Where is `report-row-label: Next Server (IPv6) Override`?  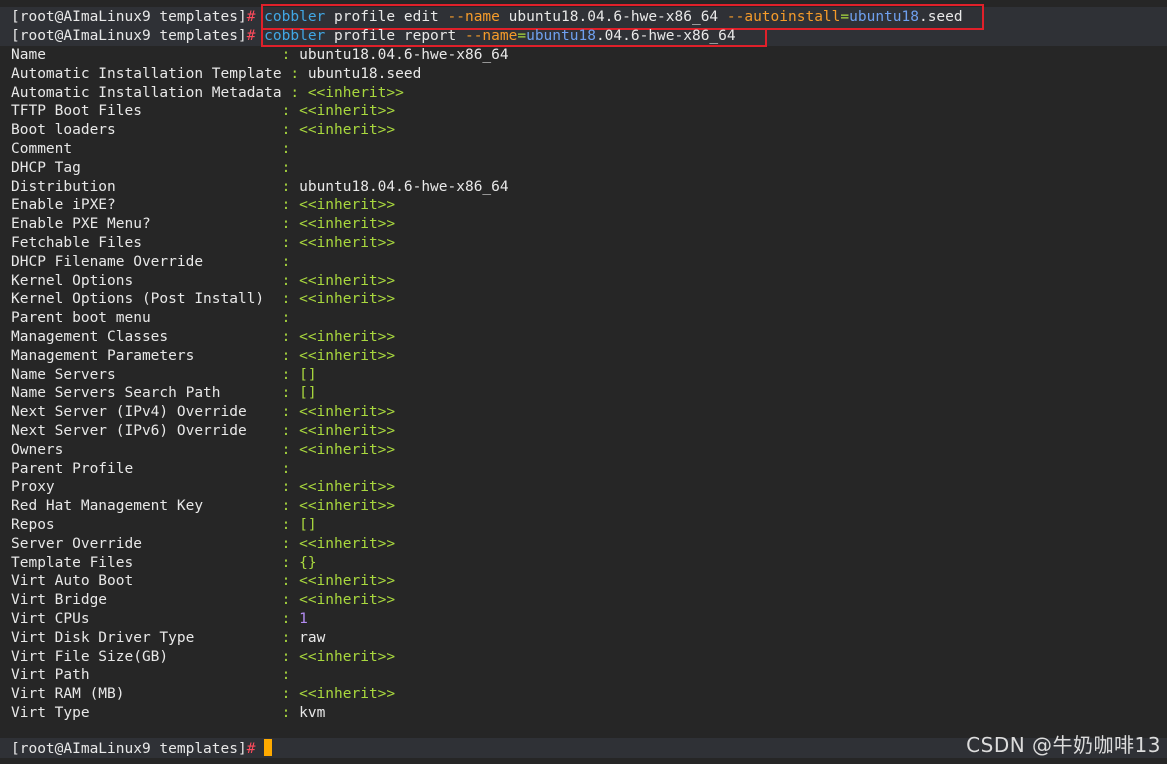 report-row-label: Next Server (IPv6) Override is located at coordinates (129, 431).